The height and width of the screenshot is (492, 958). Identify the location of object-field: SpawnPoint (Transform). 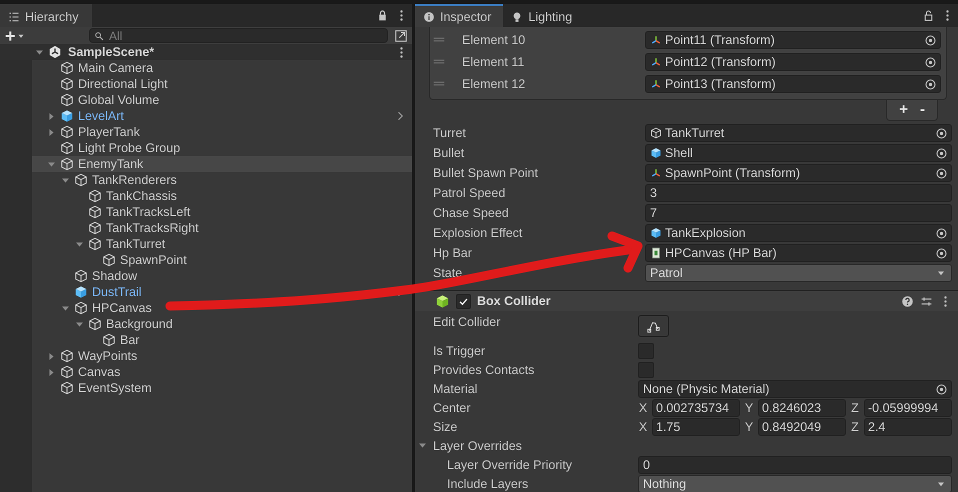
(798, 173).